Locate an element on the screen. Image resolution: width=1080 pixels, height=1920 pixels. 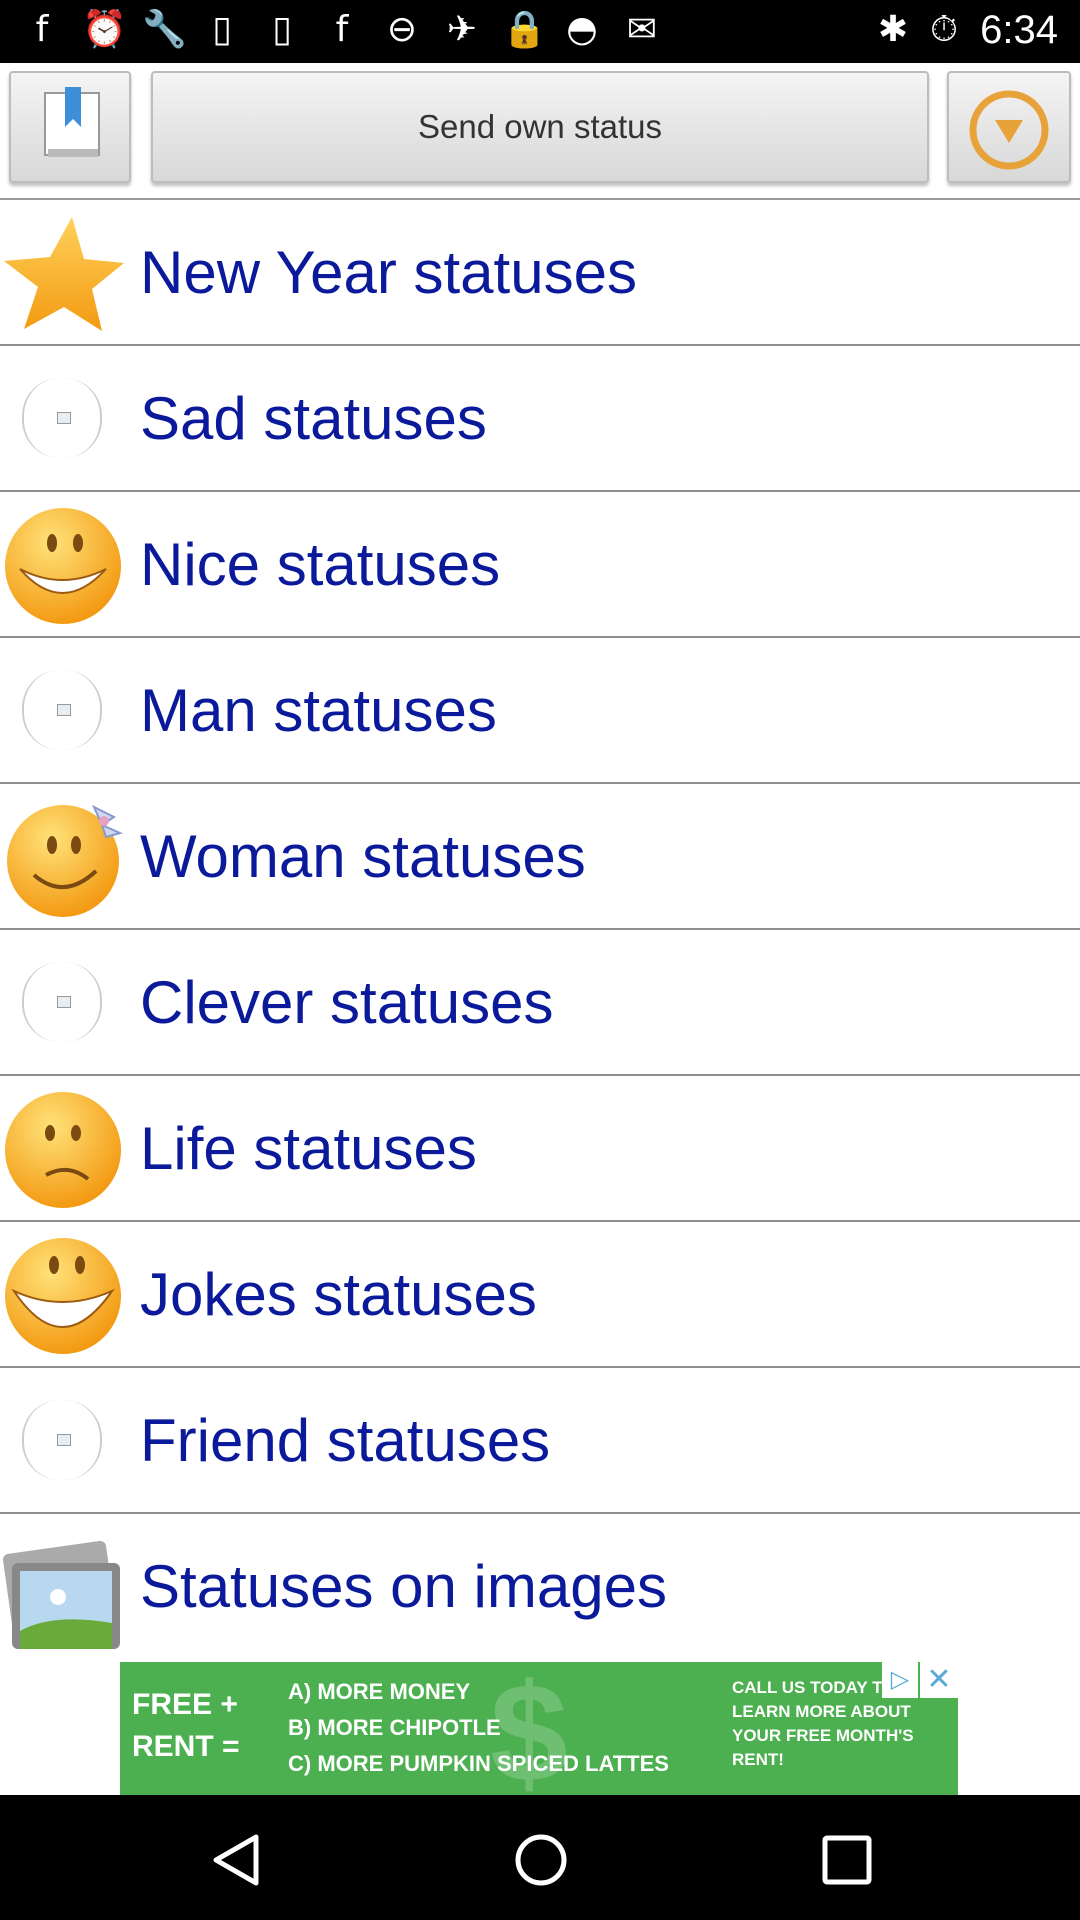
ad-mid-line: B) MORE CHIPOTLE is located at coordinates (394, 1727).